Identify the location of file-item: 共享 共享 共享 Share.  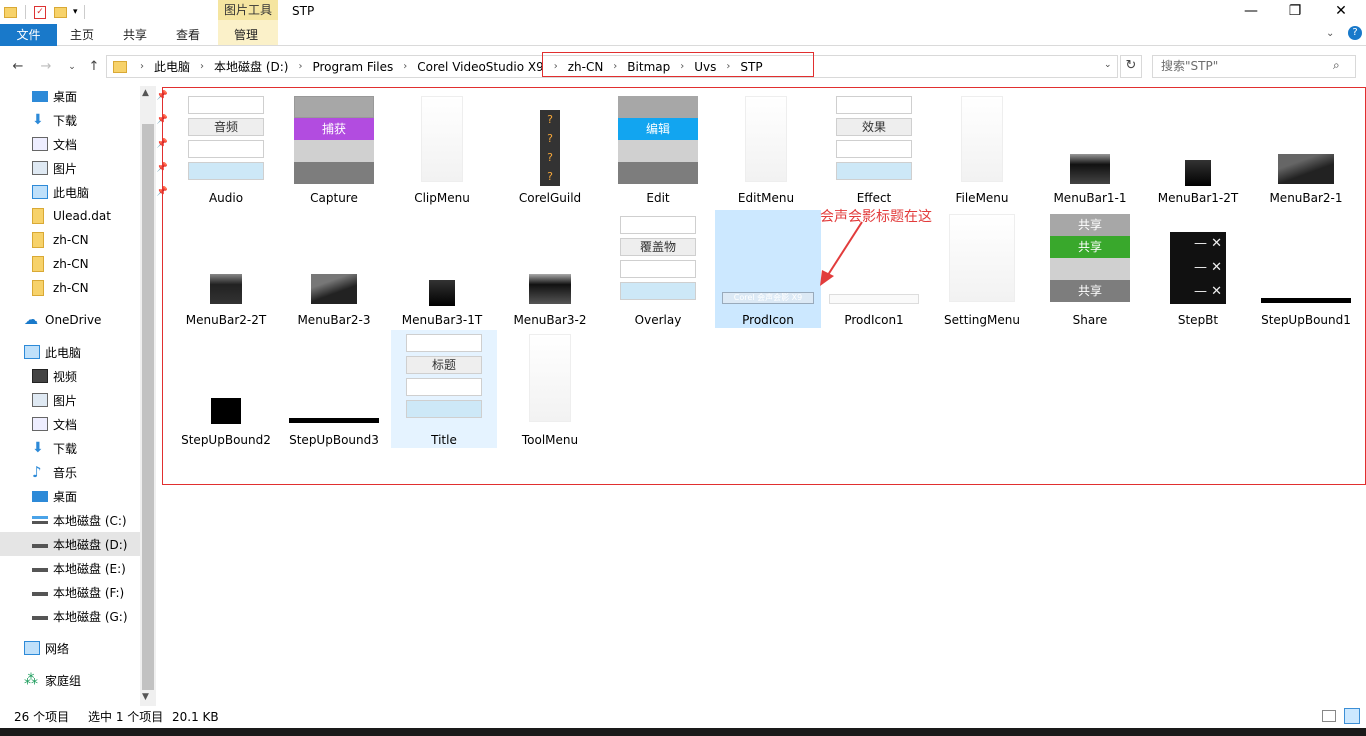
(1090, 269).